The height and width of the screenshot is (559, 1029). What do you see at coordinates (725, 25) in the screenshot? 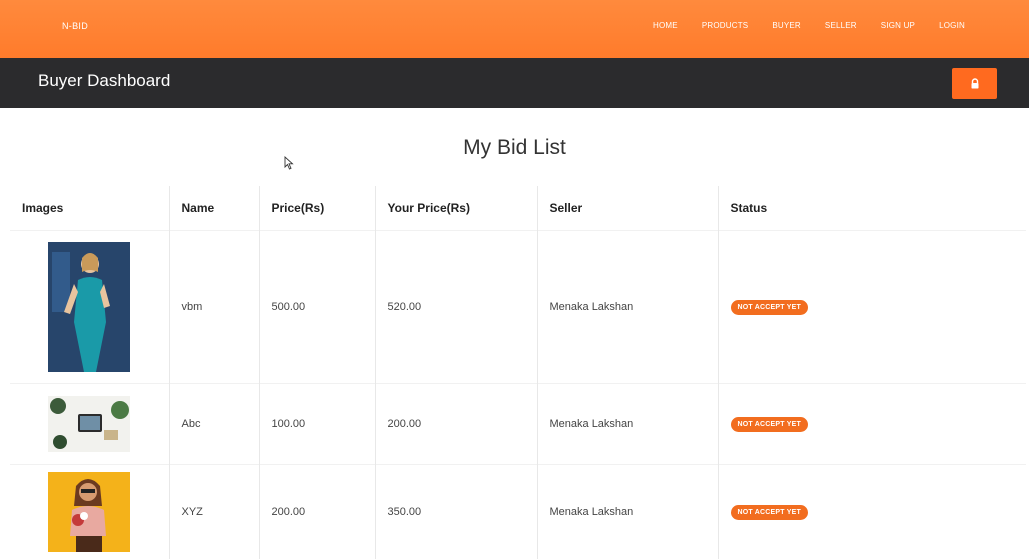
I see `nav-products: PRODUCTS` at bounding box center [725, 25].